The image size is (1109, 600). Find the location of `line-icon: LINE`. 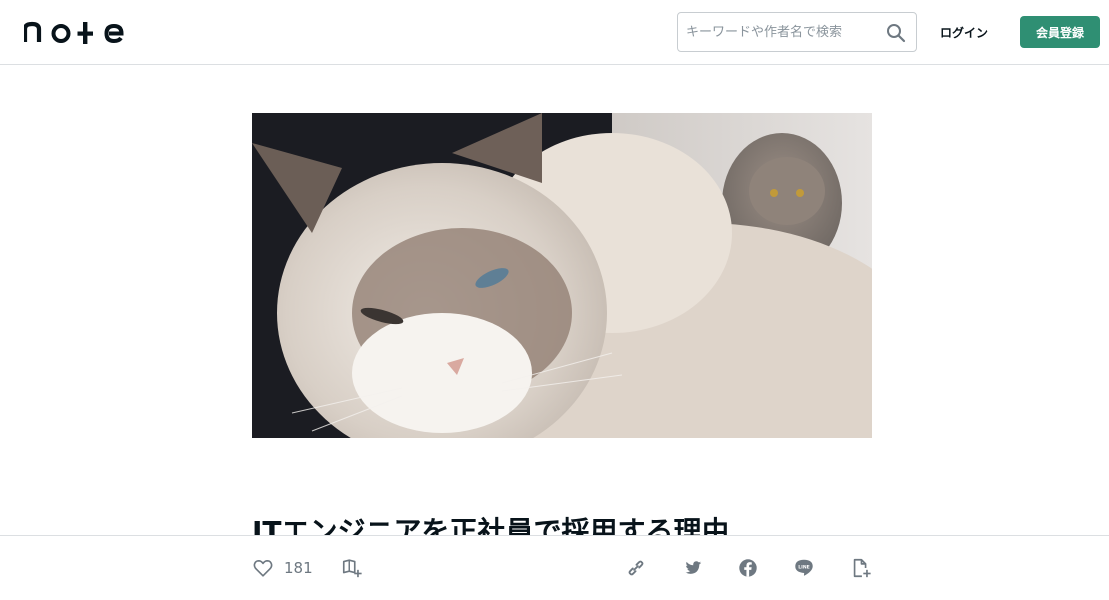

line-icon: LINE is located at coordinates (804, 567).